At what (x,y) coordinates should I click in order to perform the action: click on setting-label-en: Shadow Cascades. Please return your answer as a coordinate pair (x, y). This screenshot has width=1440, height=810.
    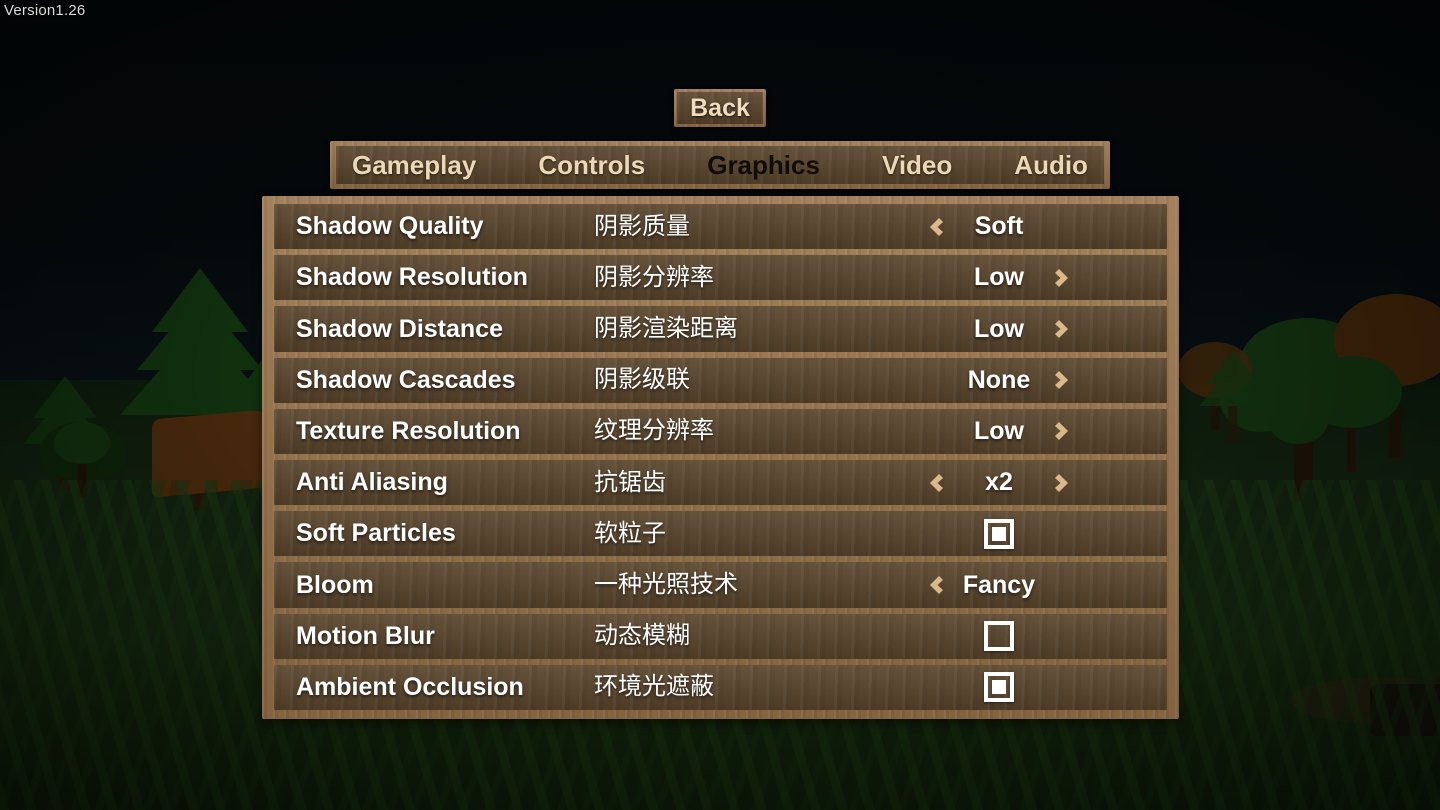
    Looking at the image, I should click on (406, 379).